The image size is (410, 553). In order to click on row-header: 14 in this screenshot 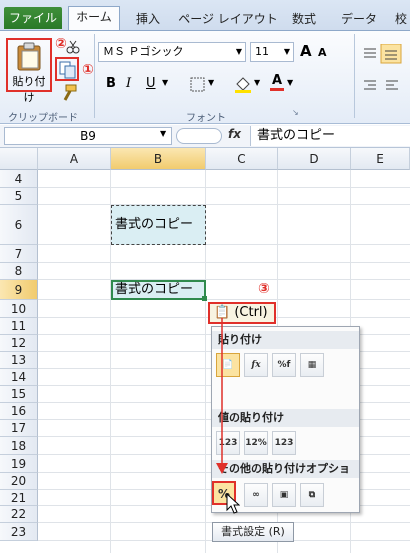, I will do `click(19, 377)`.